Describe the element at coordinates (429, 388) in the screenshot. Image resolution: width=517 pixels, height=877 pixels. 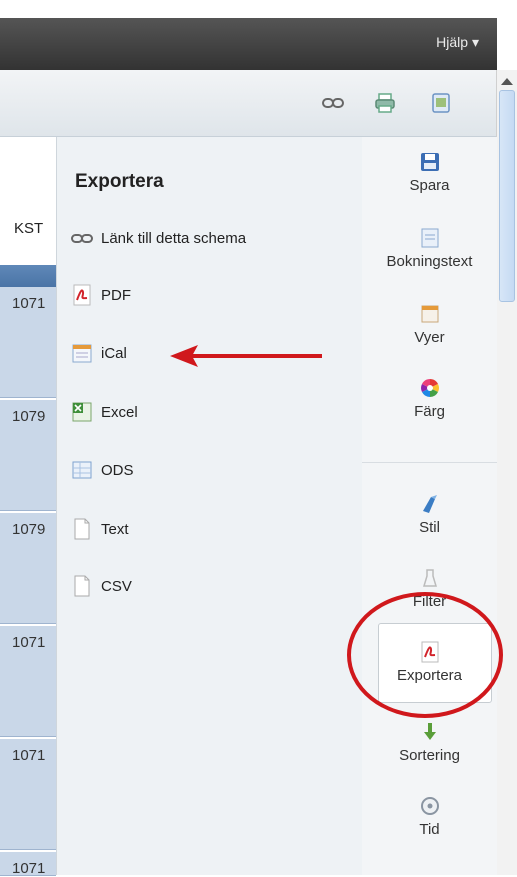
I see `color-wheel-icon` at that location.